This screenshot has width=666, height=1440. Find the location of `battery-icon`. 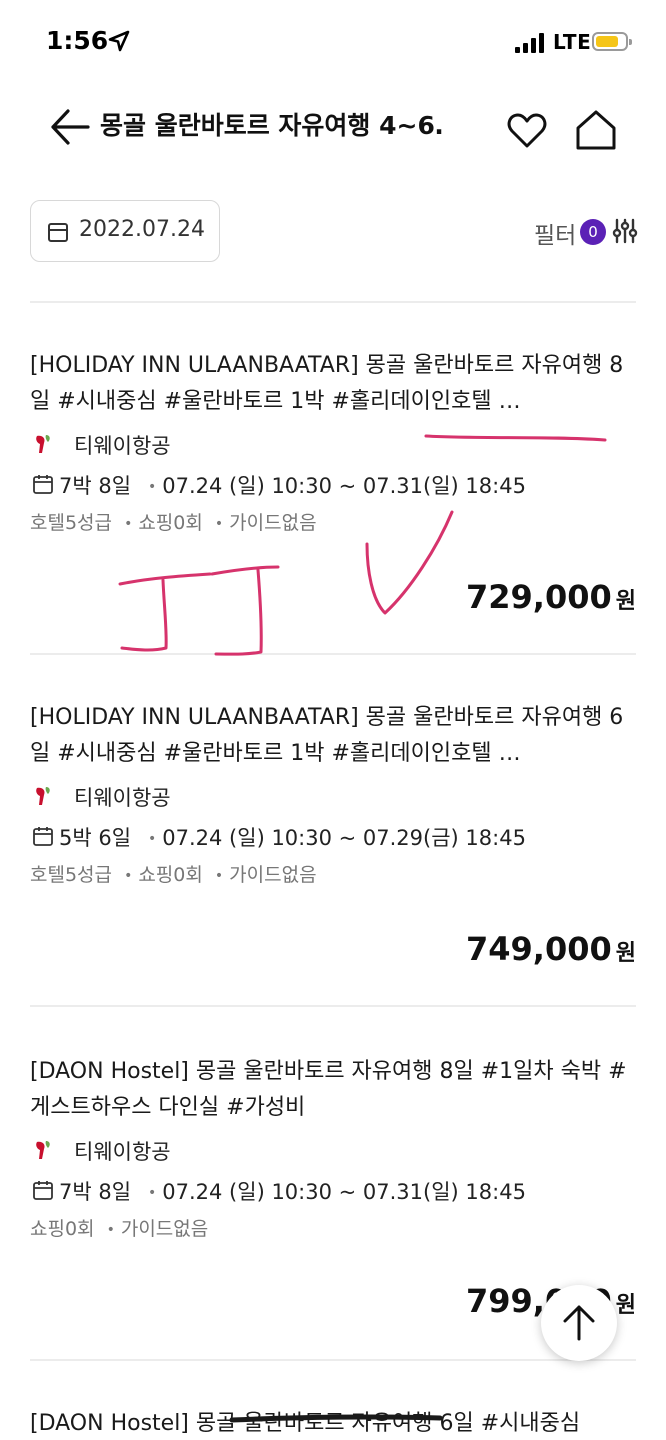

battery-icon is located at coordinates (612, 41).